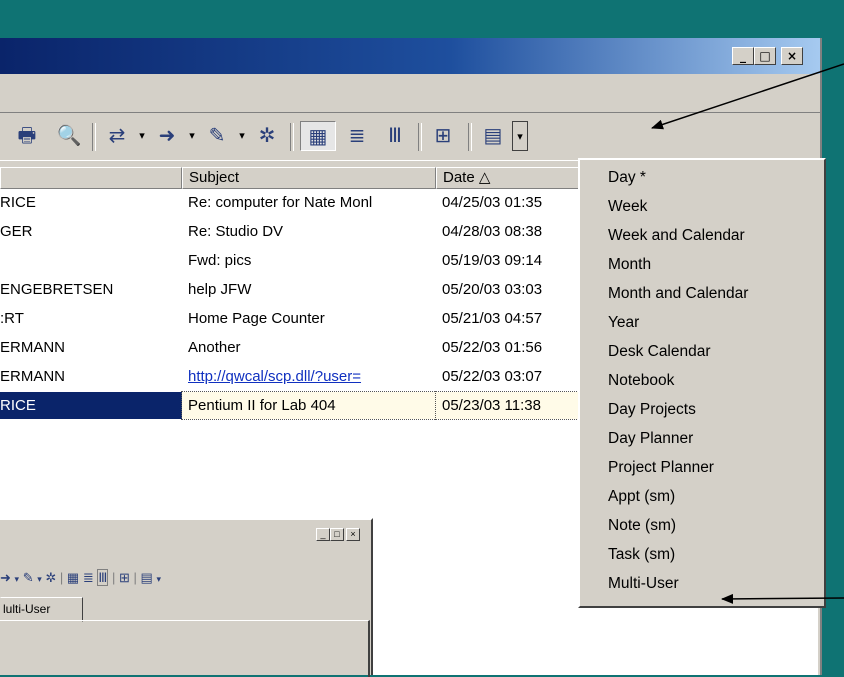 The height and width of the screenshot is (677, 844). What do you see at coordinates (220, 260) in the screenshot?
I see `row-subject-cell: Fwd: pics` at bounding box center [220, 260].